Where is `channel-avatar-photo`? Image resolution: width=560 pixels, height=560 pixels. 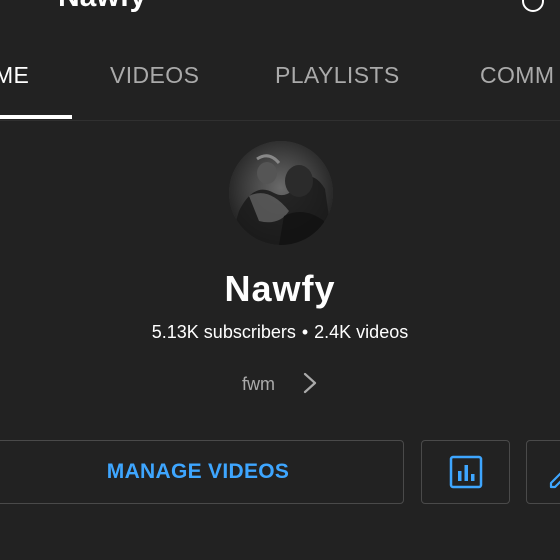 channel-avatar-photo is located at coordinates (281, 193).